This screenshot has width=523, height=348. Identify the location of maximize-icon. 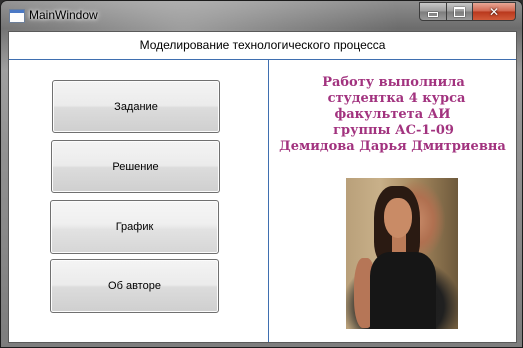
(459, 11).